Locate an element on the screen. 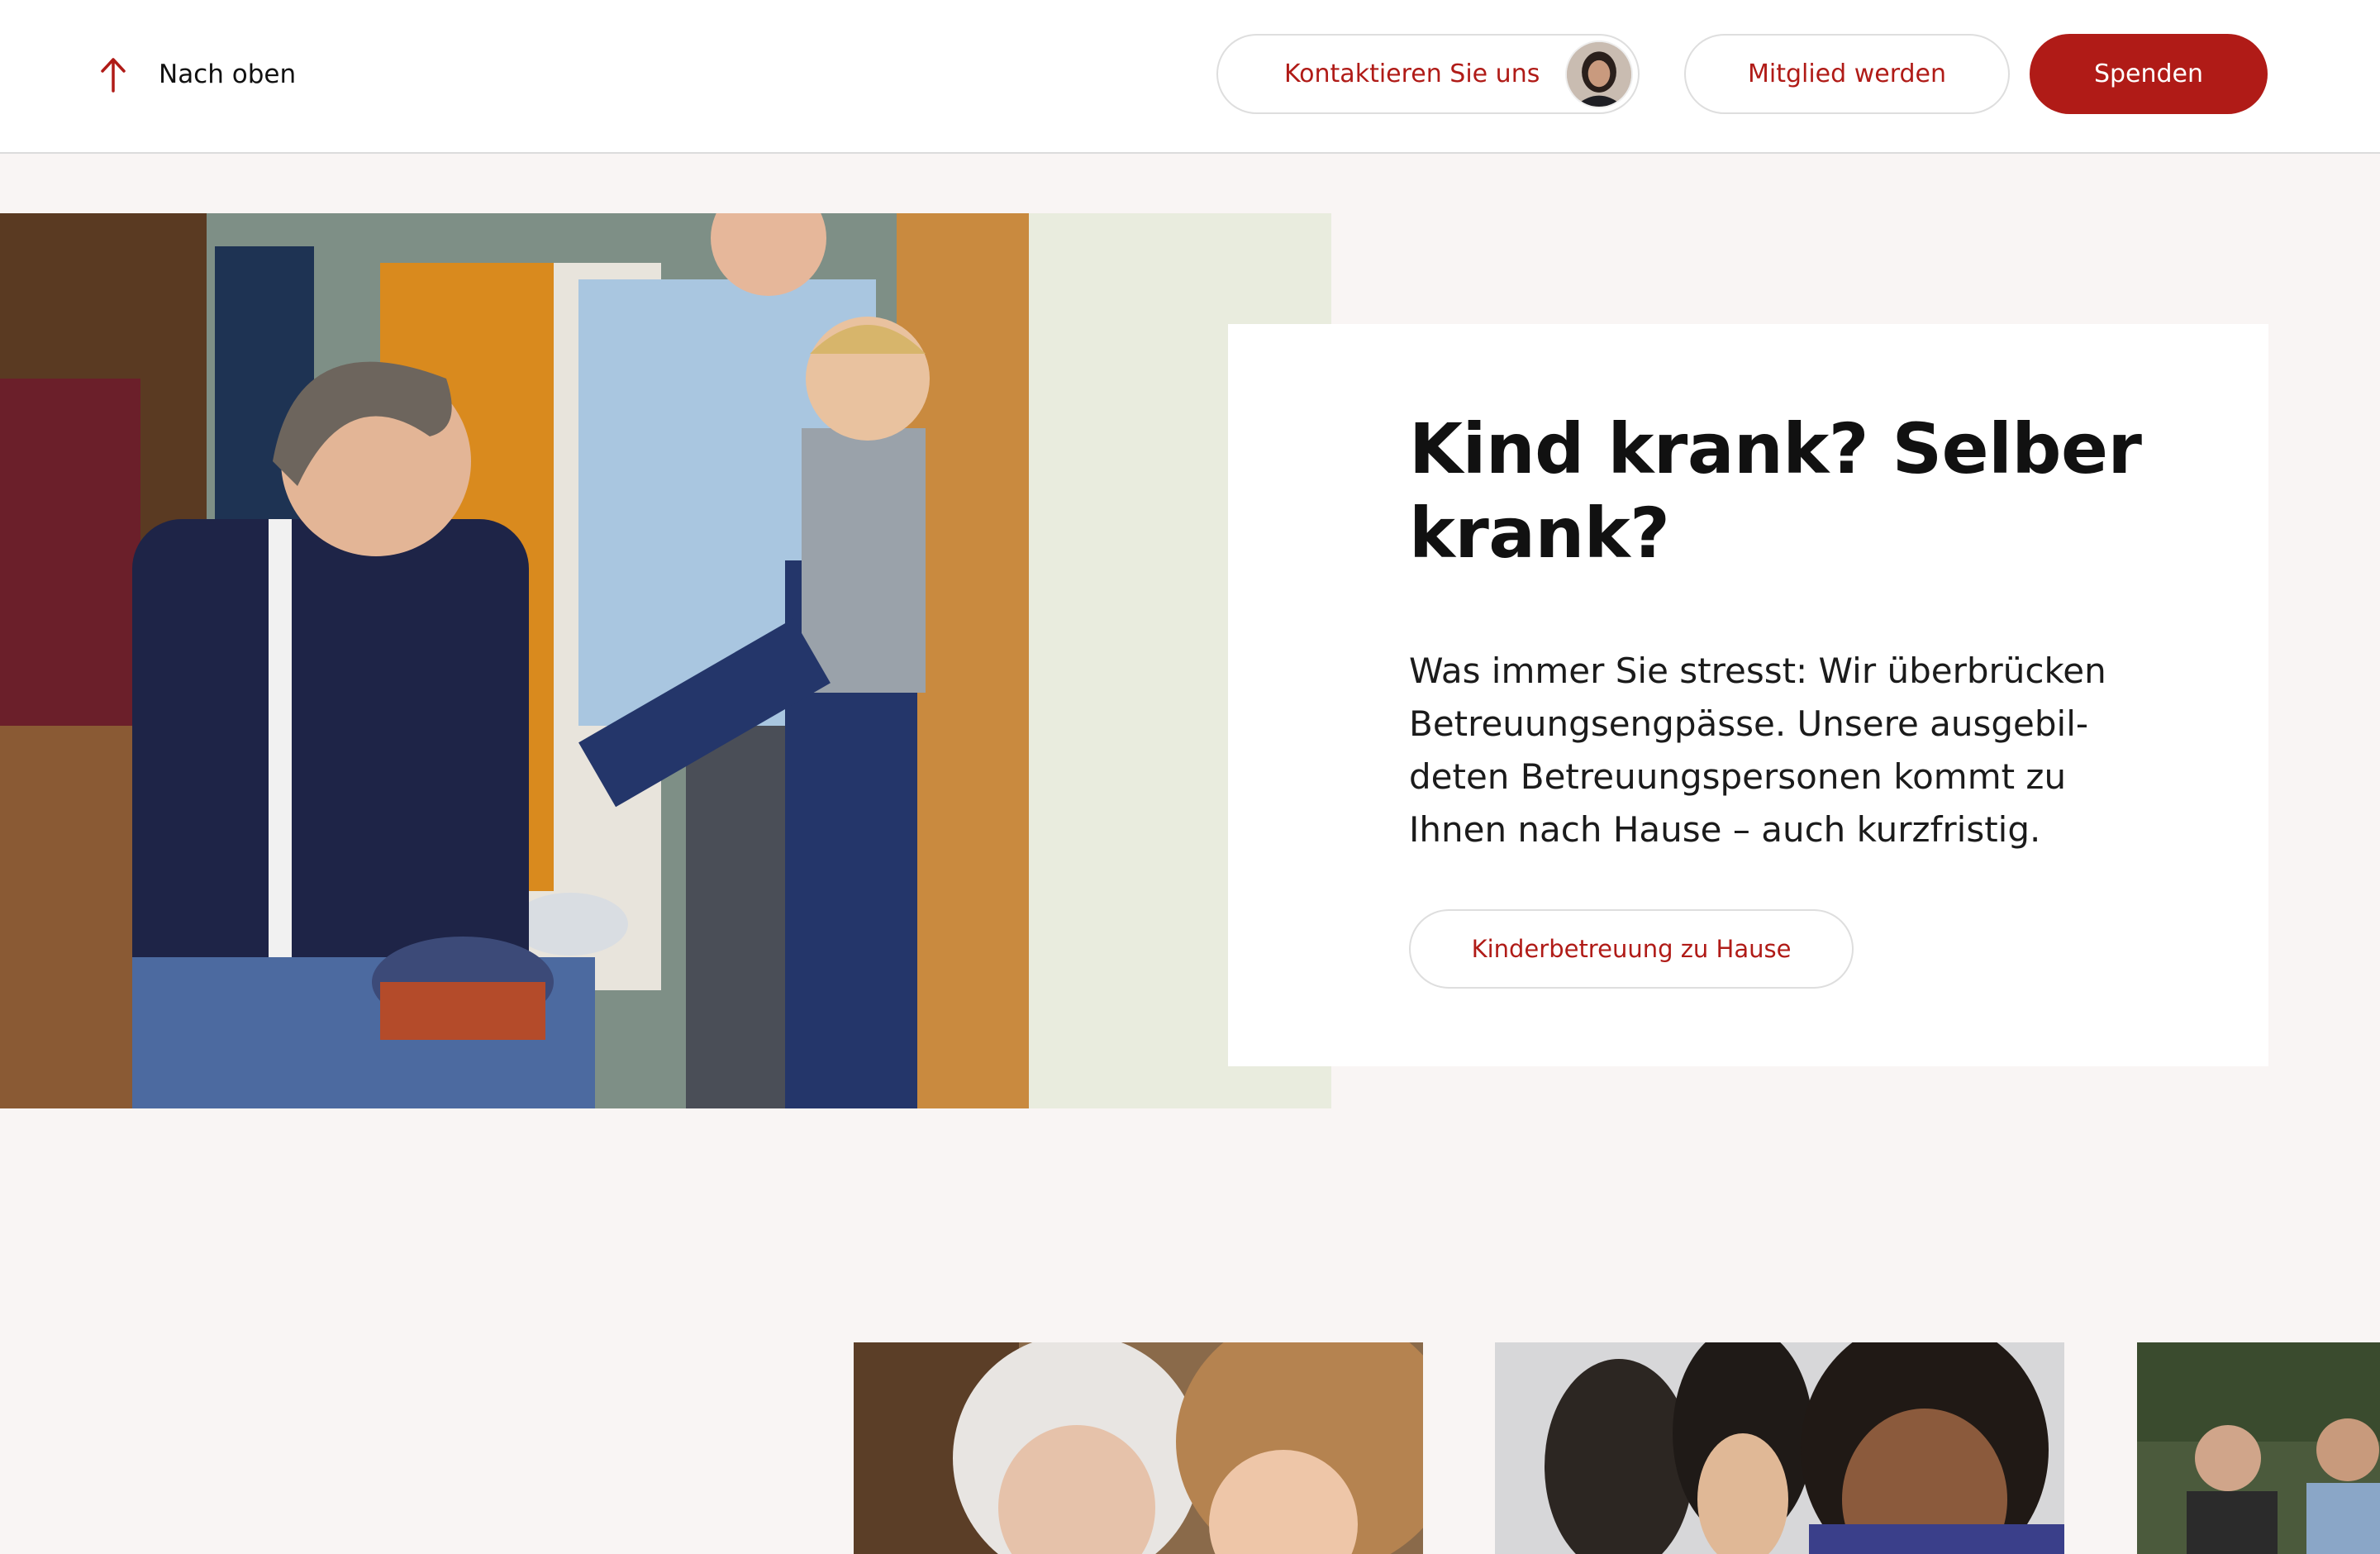  back-to-top-label: Nach oben is located at coordinates (228, 74).